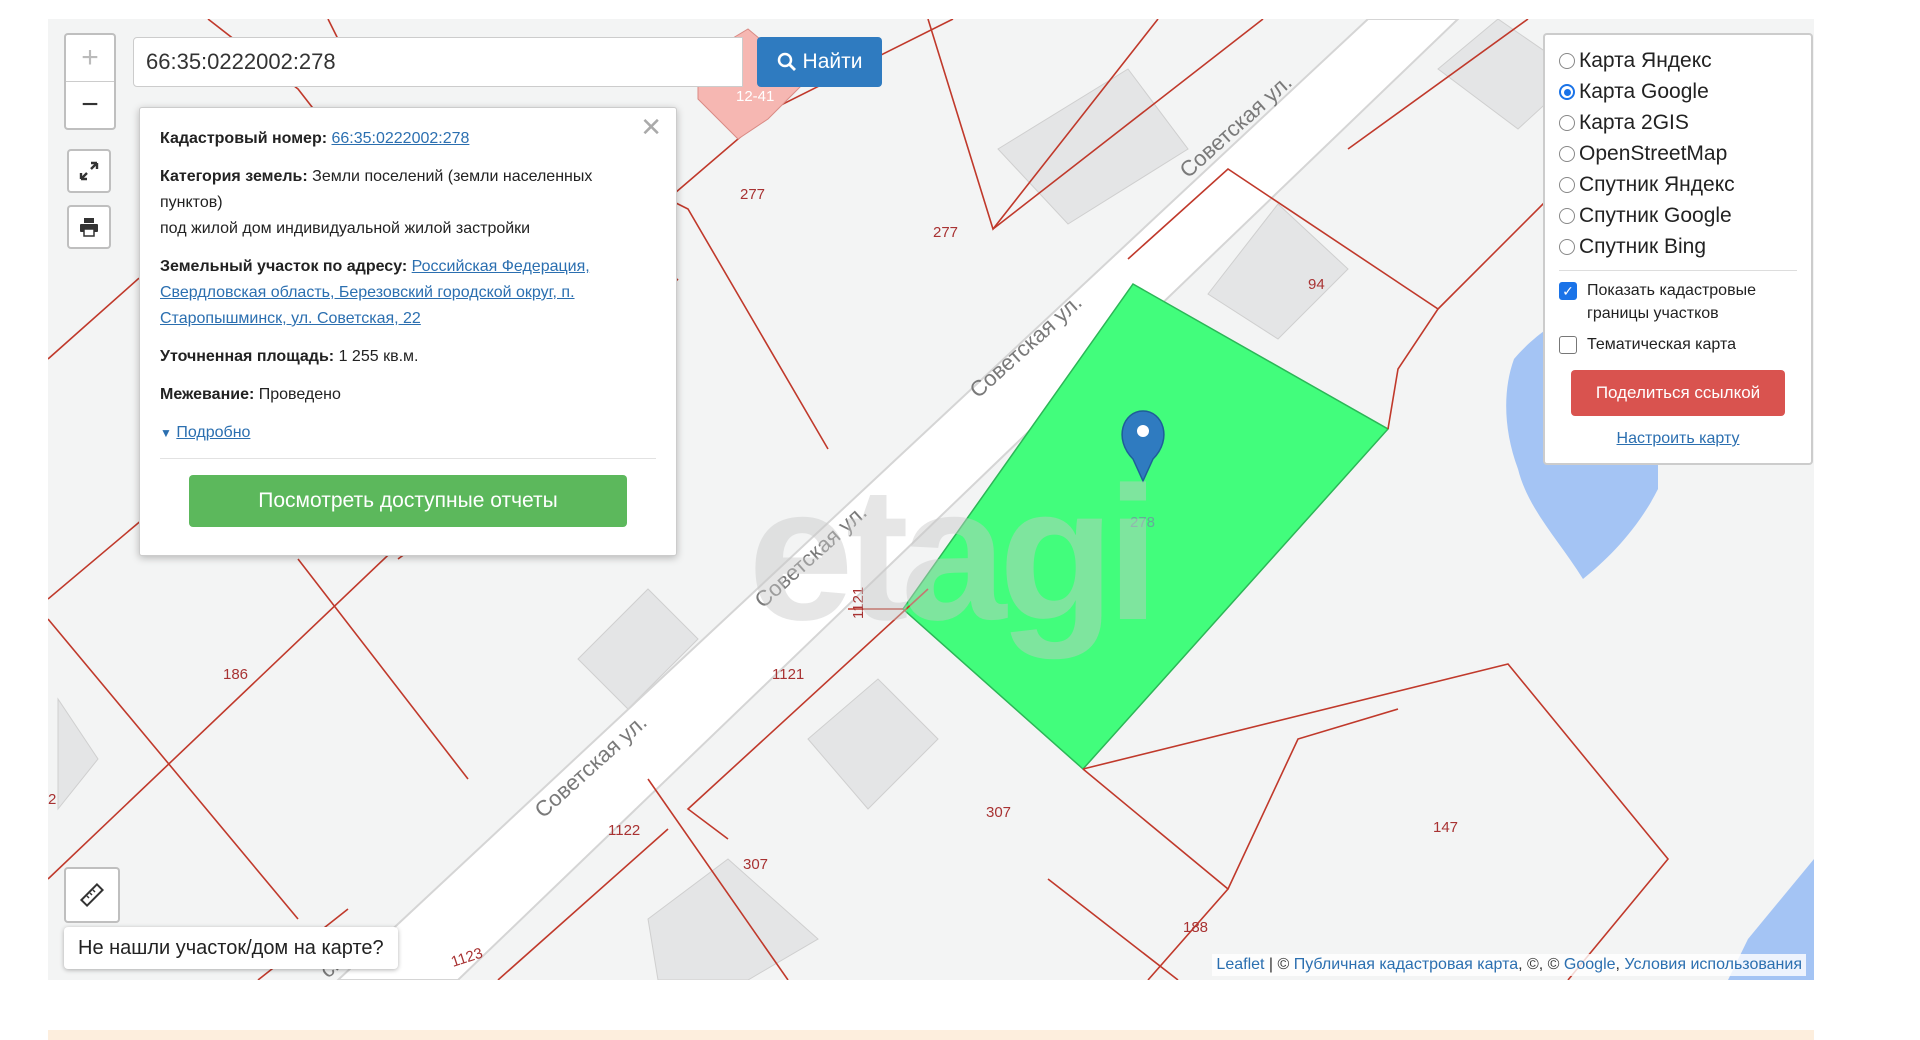 Image resolution: width=1920 pixels, height=1040 pixels. What do you see at coordinates (1678, 439) in the screenshot?
I see `configure-map-link: Настроить карту` at bounding box center [1678, 439].